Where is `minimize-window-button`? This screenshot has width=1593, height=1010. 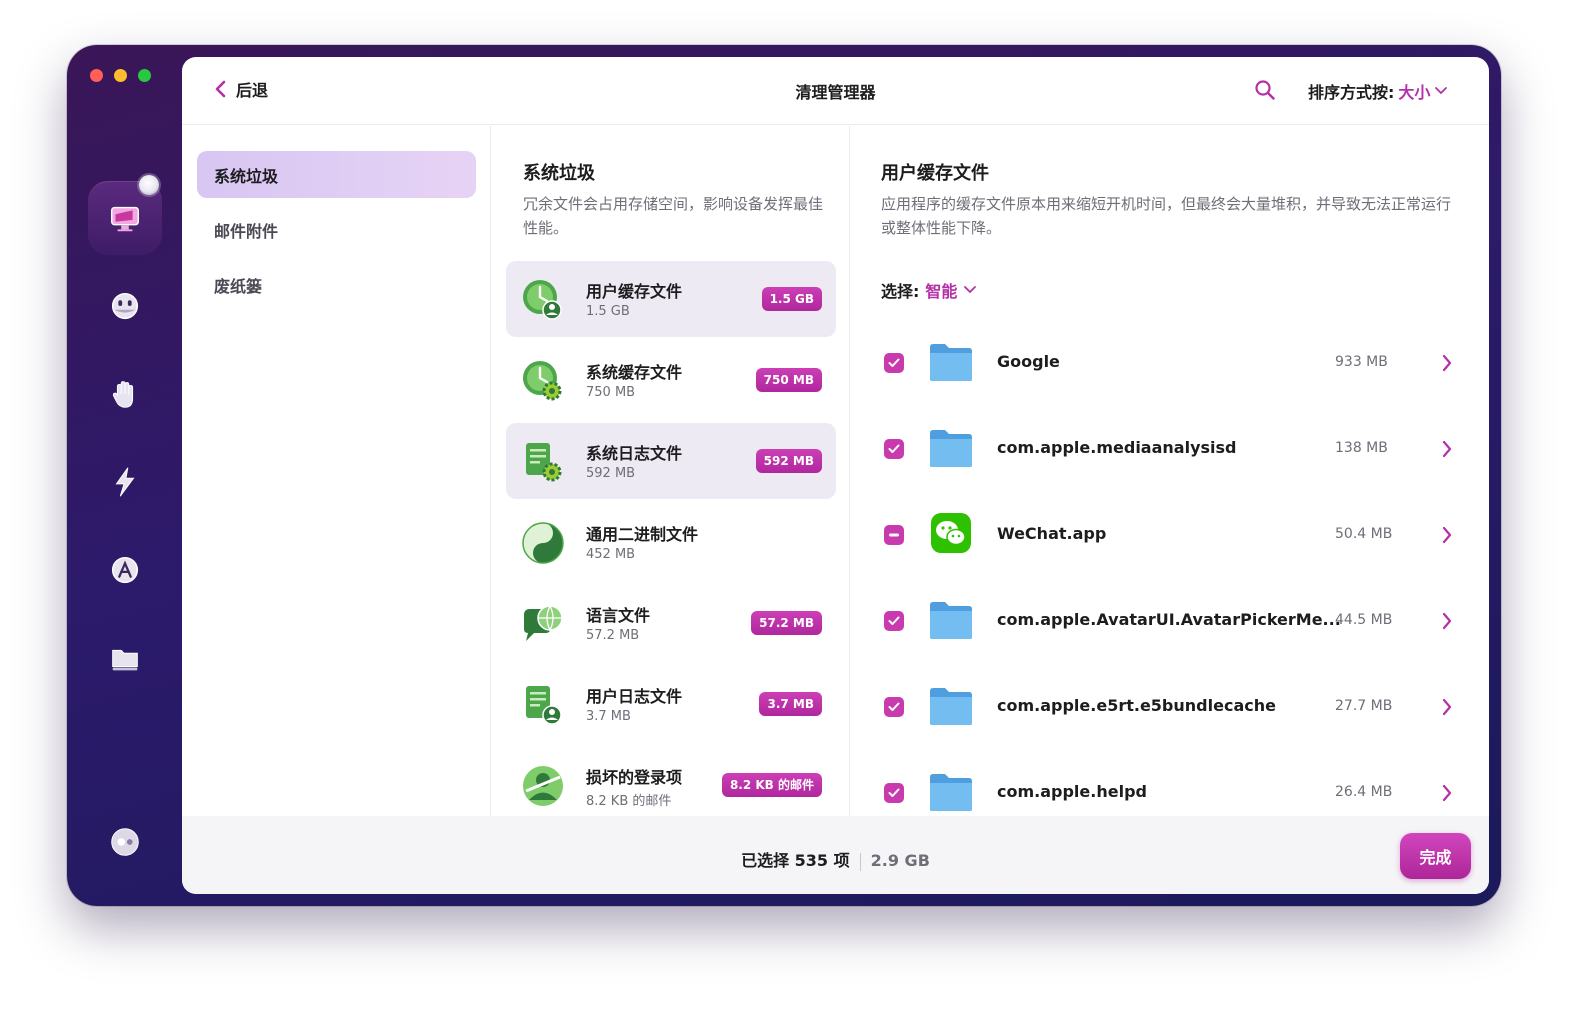
minimize-window-button is located at coordinates (120, 75).